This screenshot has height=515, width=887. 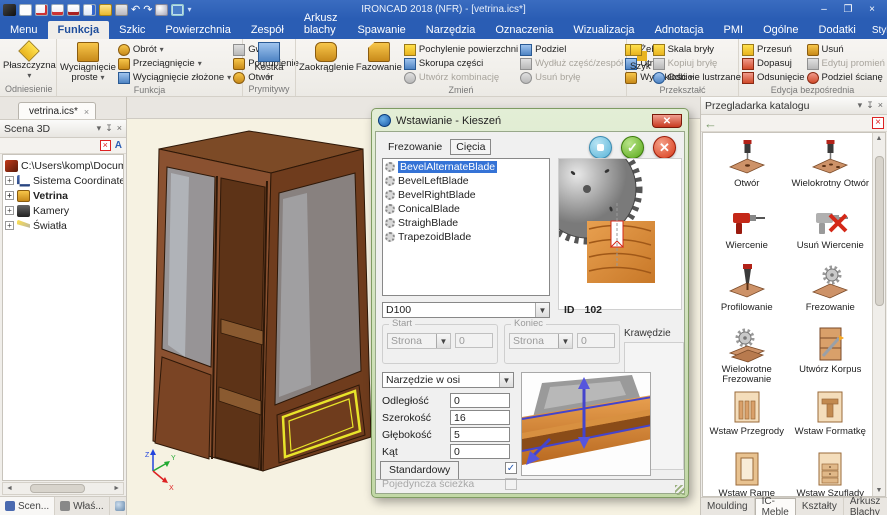 I want to click on document-options-icon, so click(x=89, y=9).